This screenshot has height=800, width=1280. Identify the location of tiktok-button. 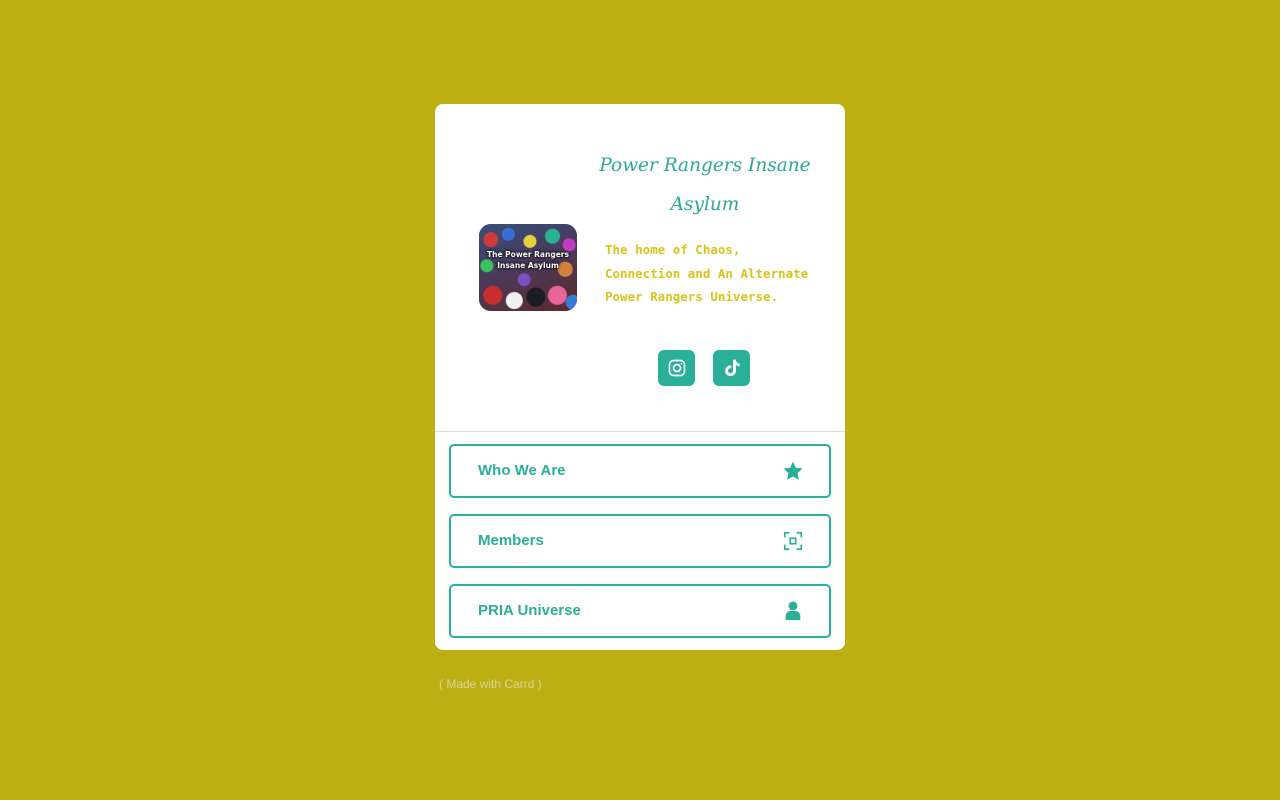
(731, 368).